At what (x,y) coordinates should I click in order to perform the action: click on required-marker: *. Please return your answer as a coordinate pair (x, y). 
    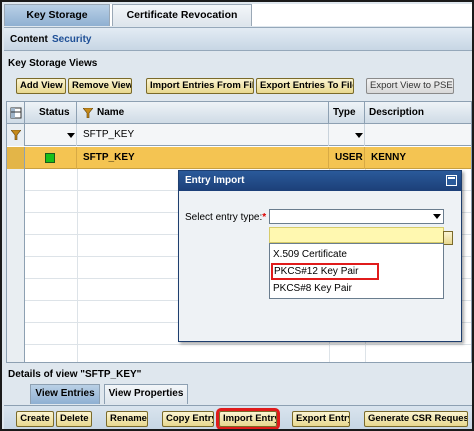
    Looking at the image, I should click on (264, 217).